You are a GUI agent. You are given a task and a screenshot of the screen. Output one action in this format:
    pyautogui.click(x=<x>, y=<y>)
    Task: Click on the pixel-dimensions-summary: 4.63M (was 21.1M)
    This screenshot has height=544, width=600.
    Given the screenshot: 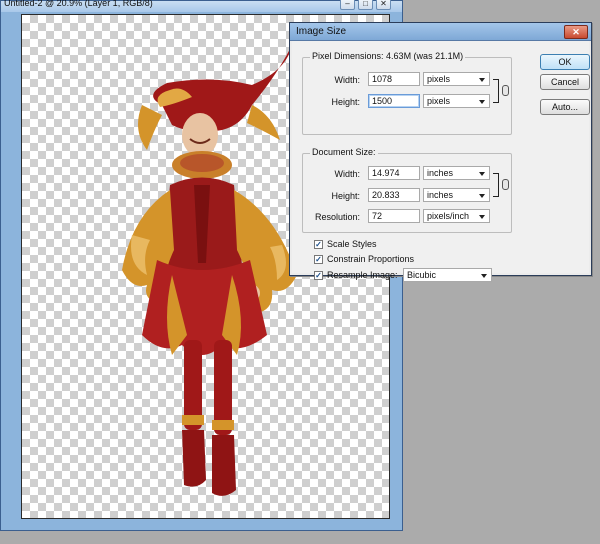 What is the action you would take?
    pyautogui.click(x=425, y=56)
    